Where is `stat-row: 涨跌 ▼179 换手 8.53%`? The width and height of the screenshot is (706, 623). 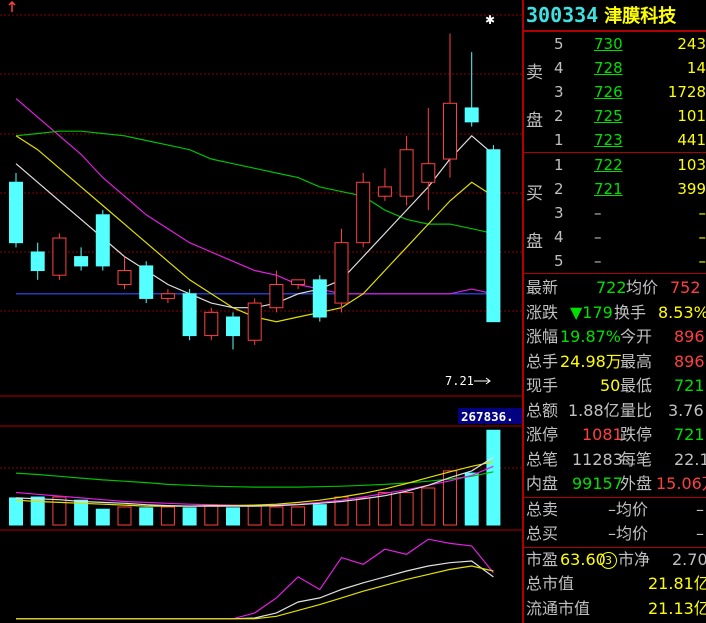 stat-row: 涨跌 ▼179 换手 8.53% is located at coordinates (616, 312).